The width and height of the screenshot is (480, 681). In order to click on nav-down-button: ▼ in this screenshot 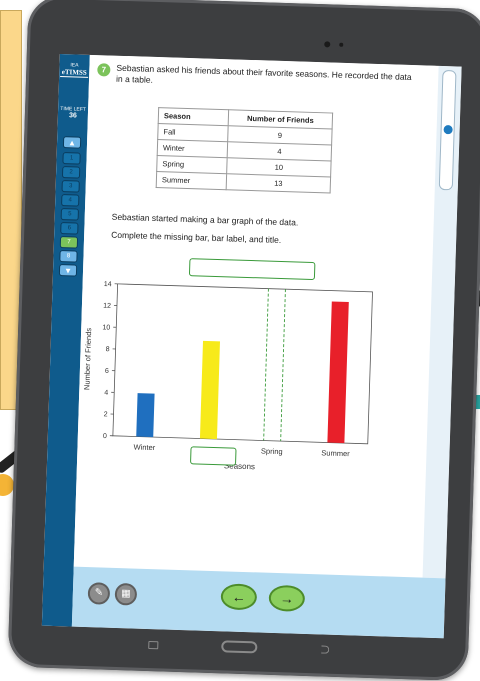, I will do `click(68, 270)`.